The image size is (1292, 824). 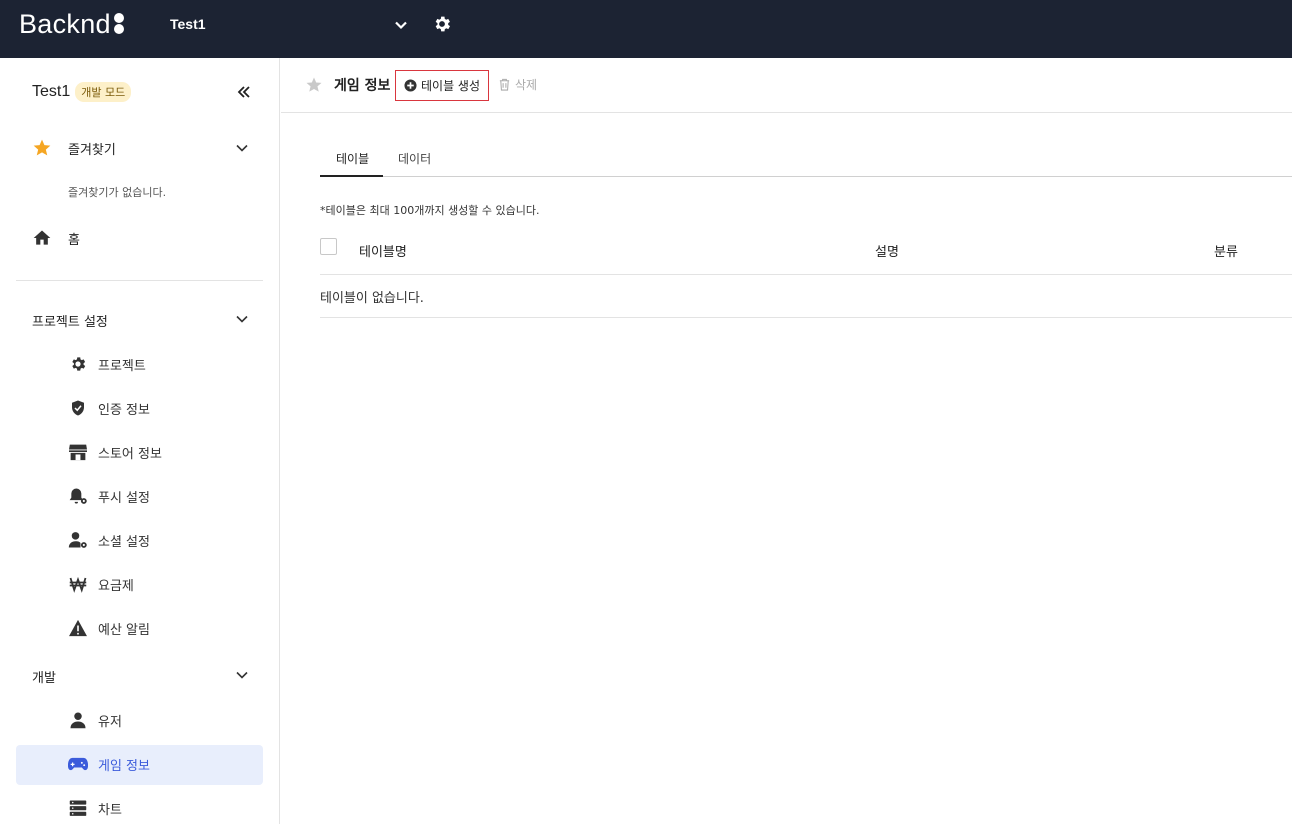 I want to click on top-navbar: Backnd Test1, so click(x=646, y=29).